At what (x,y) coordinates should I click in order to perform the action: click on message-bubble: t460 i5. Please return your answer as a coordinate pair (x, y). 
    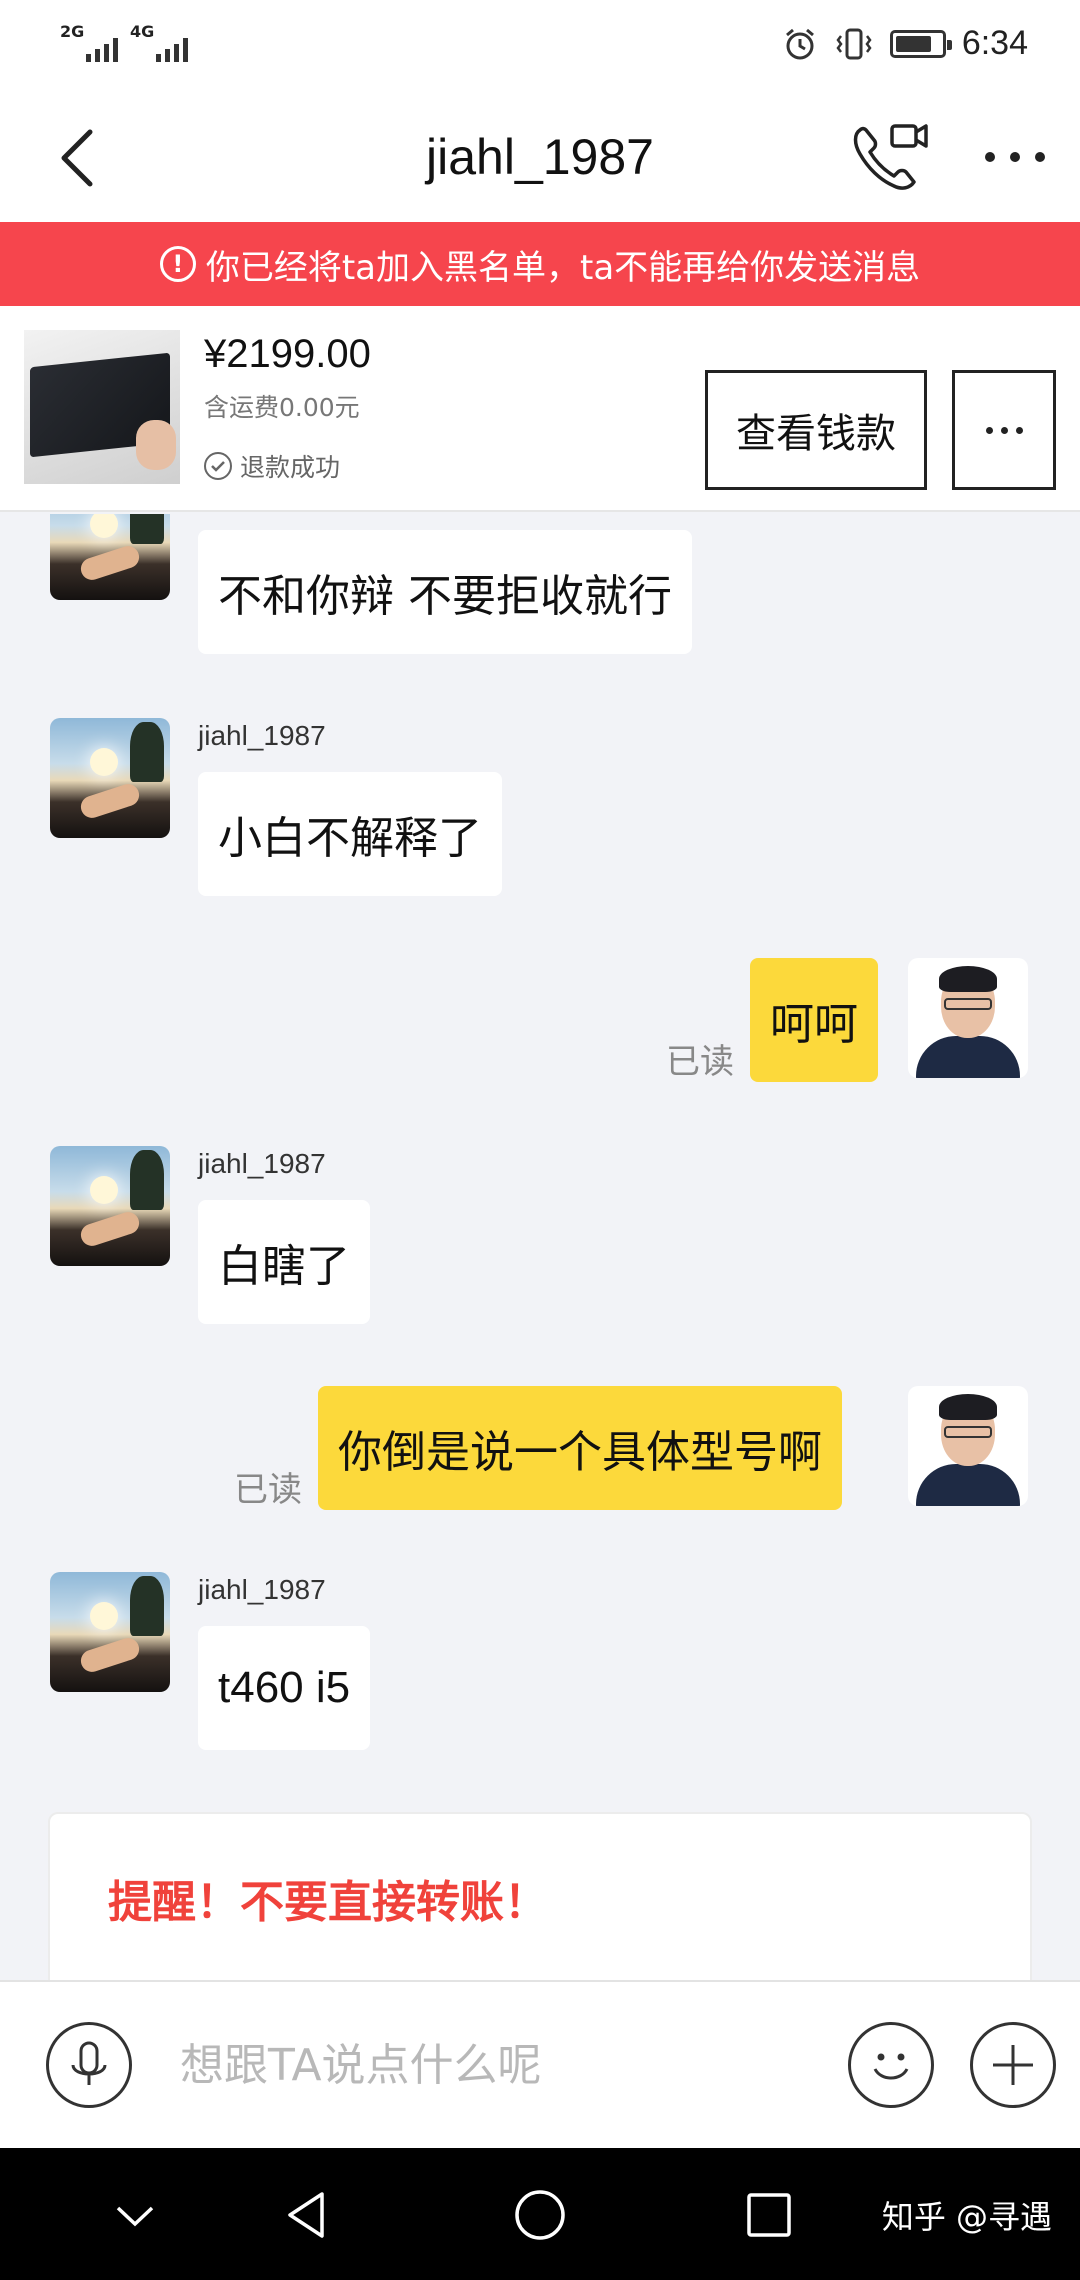
    Looking at the image, I should click on (284, 1688).